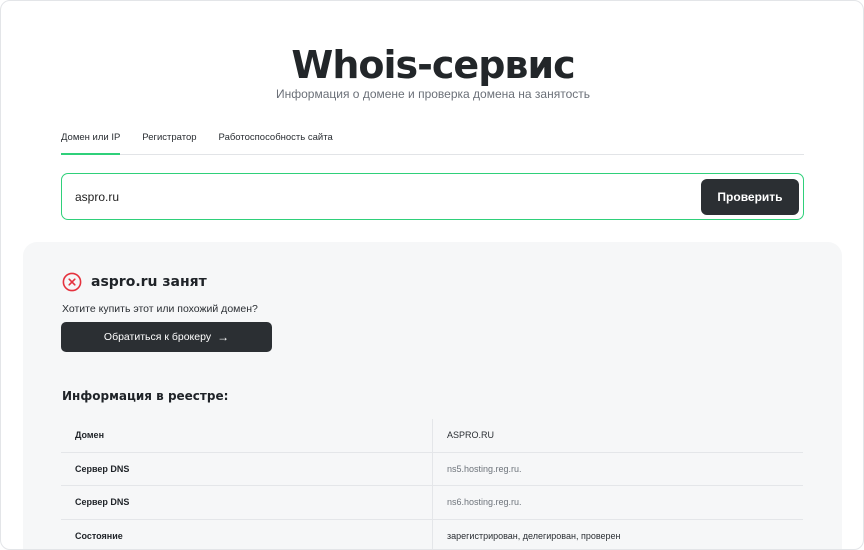  I want to click on tab-registrar: Регистратор, so click(169, 140).